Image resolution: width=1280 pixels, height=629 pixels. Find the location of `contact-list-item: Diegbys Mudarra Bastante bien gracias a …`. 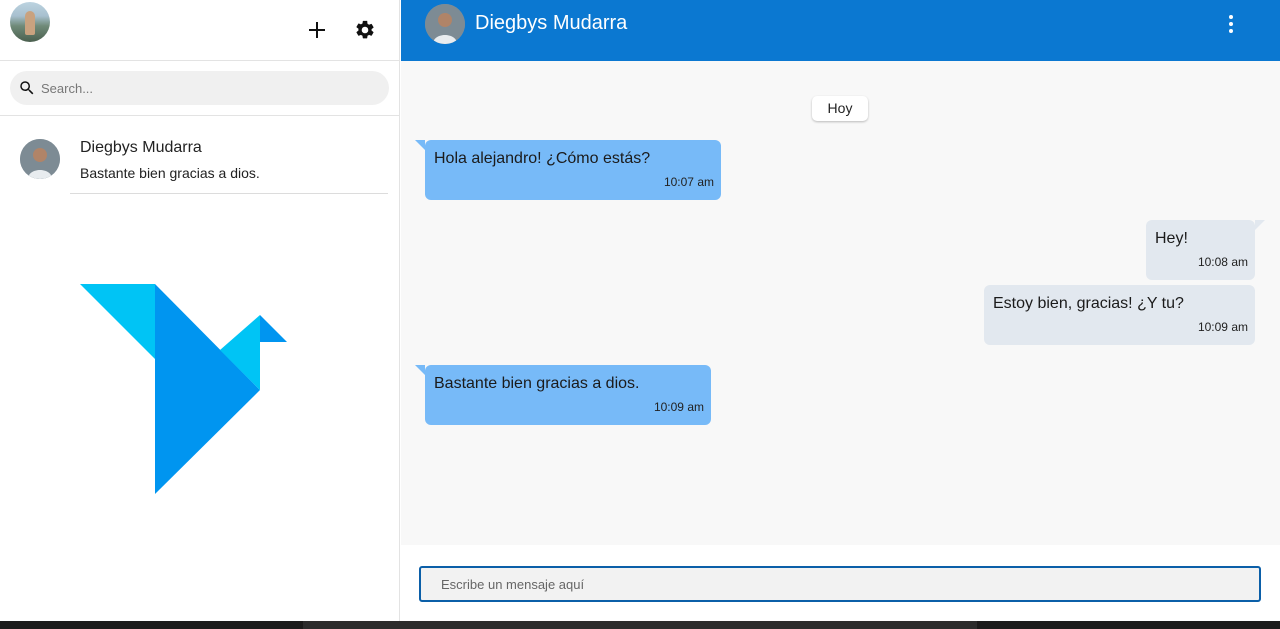

contact-list-item: Diegbys Mudarra Bastante bien gracias a … is located at coordinates (200, 156).